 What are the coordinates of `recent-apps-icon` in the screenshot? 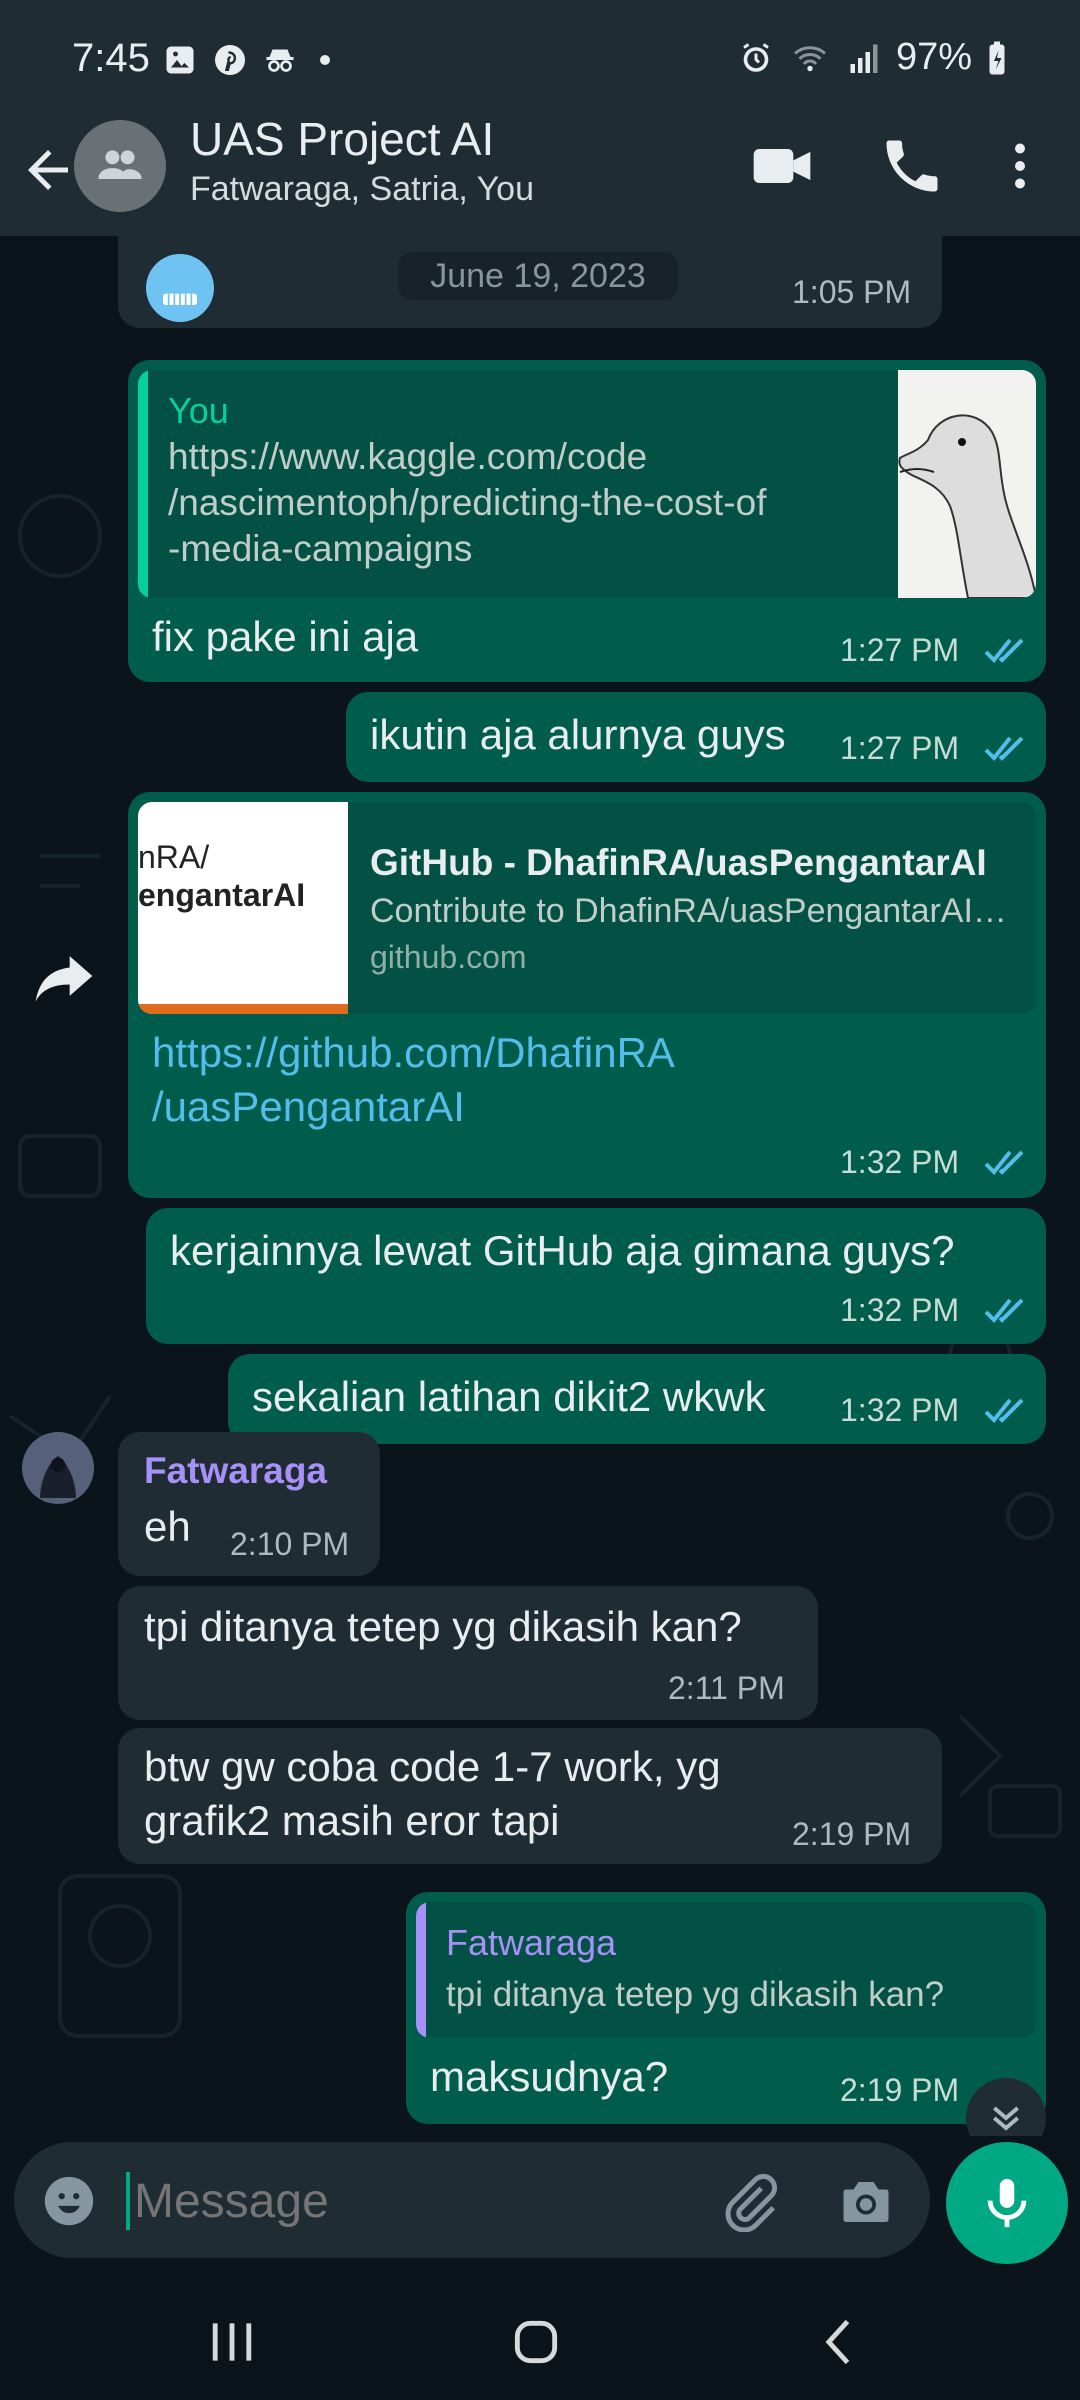 It's located at (232, 2342).